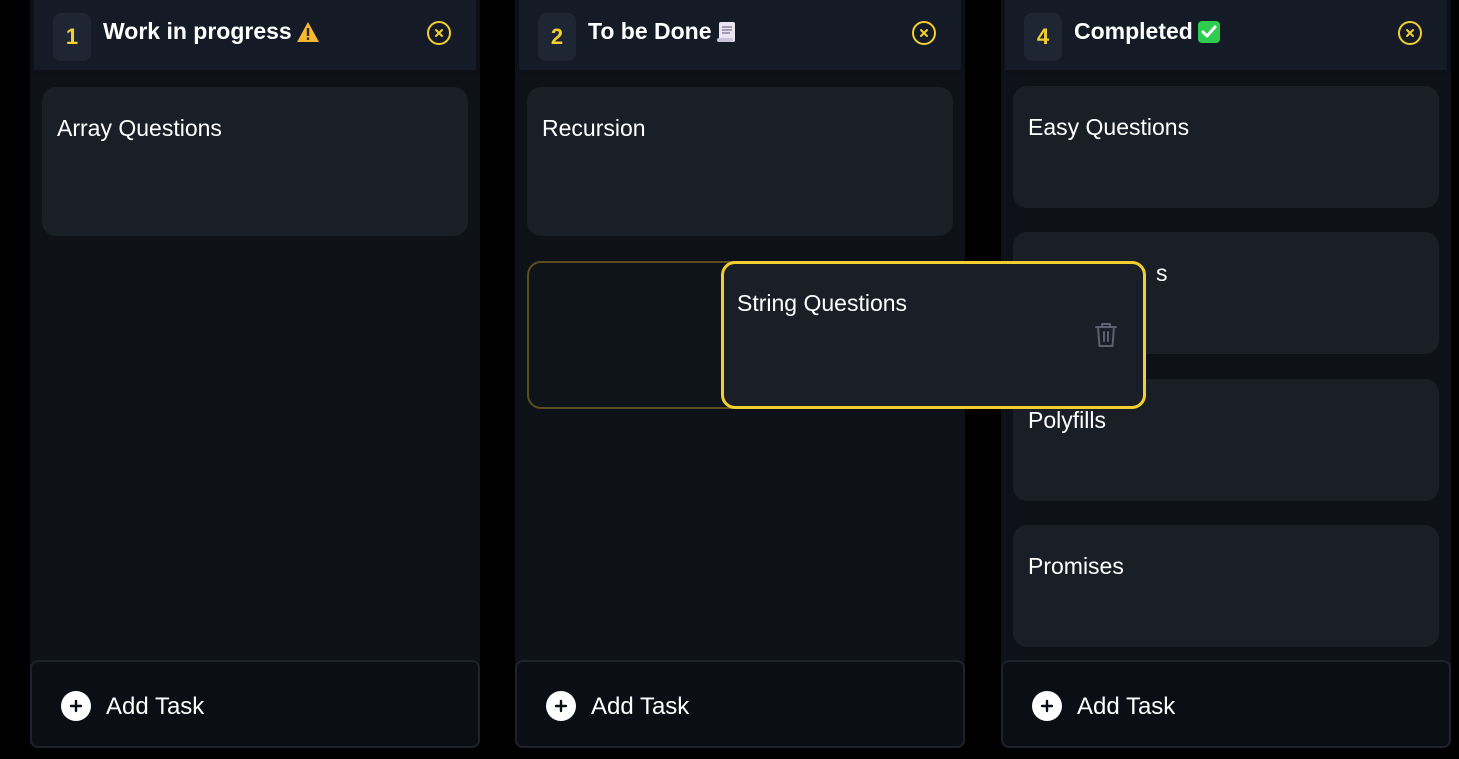 Image resolution: width=1459 pixels, height=759 pixels. What do you see at coordinates (255, 161) in the screenshot?
I see `task-card: Array Questions` at bounding box center [255, 161].